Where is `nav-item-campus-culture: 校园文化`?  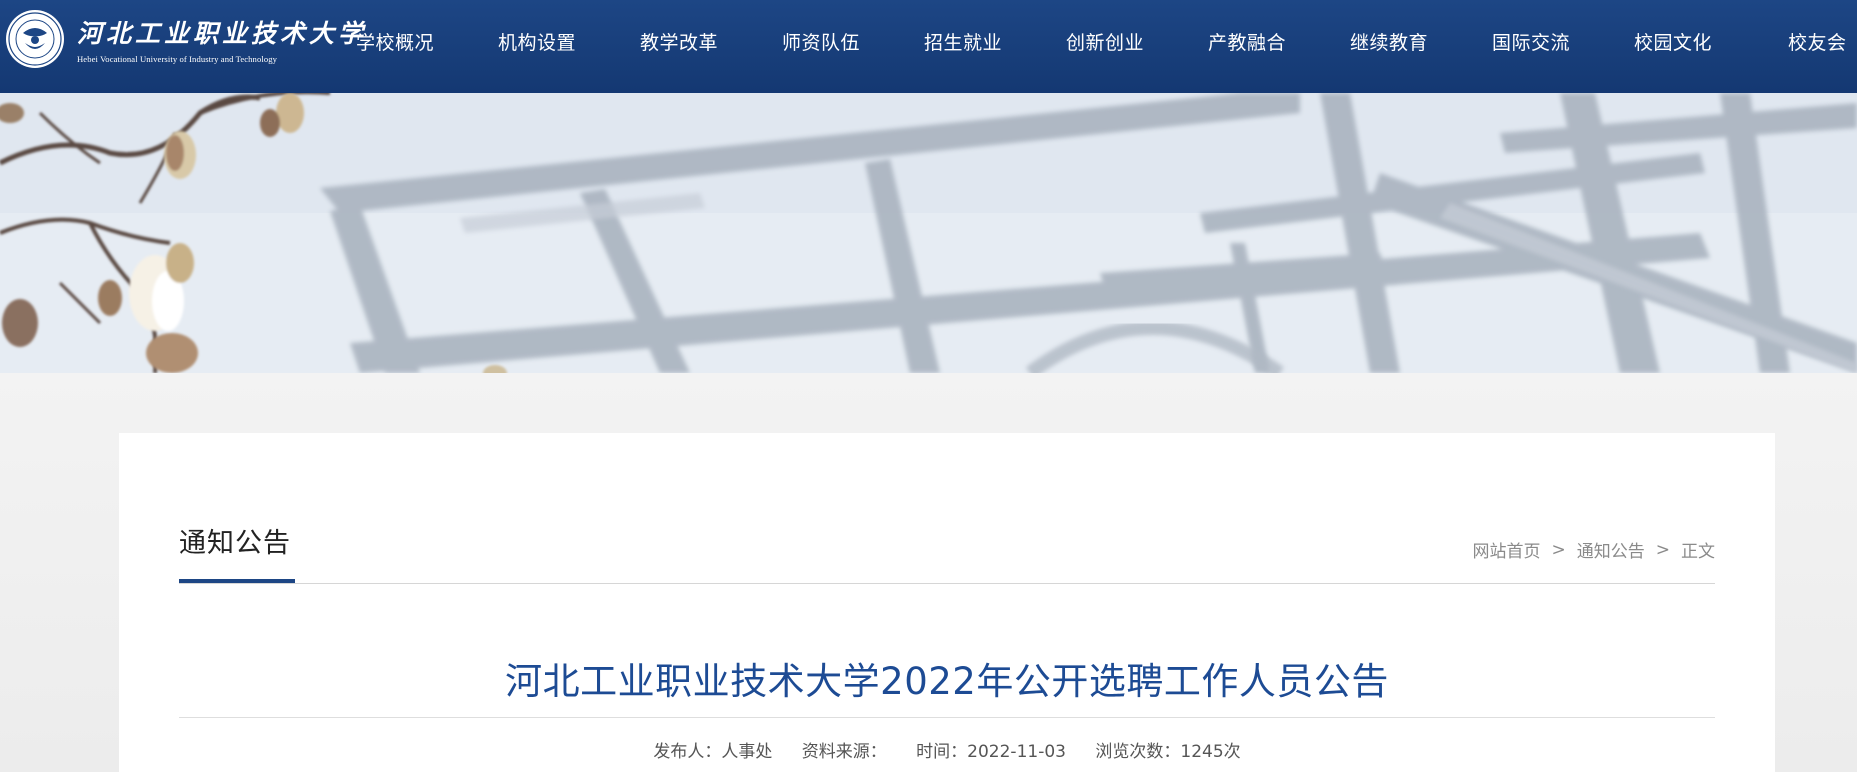
nav-item-campus-culture: 校园文化 is located at coordinates (1673, 41).